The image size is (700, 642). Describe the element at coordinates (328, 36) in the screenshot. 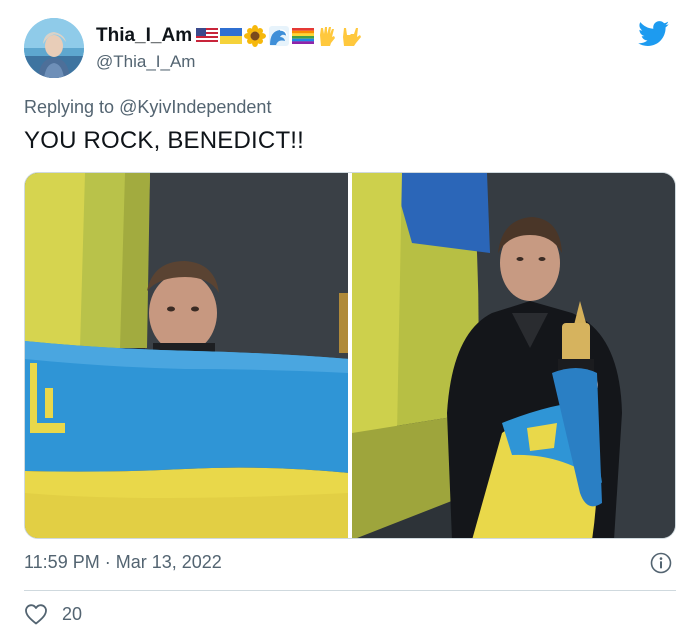

I see `vulcan-salute-icon` at that location.